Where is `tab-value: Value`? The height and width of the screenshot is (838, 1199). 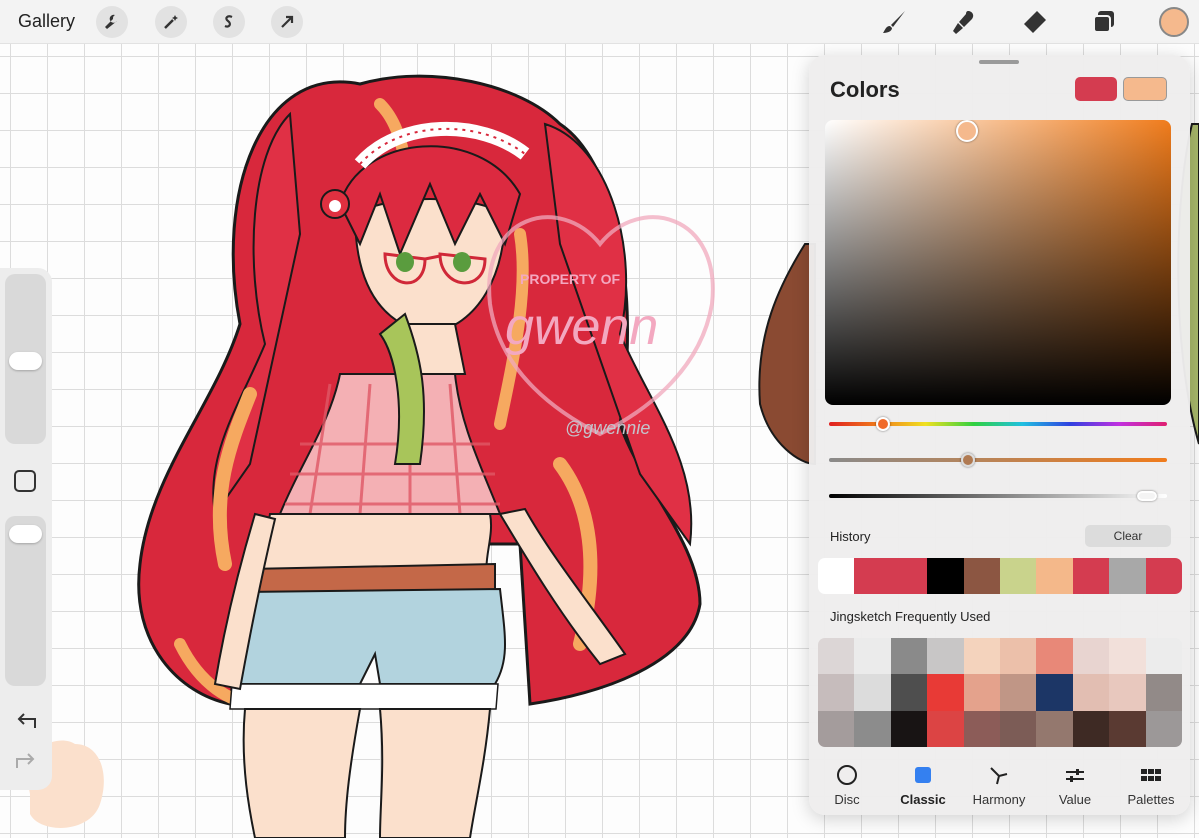 tab-value: Value is located at coordinates (1075, 784).